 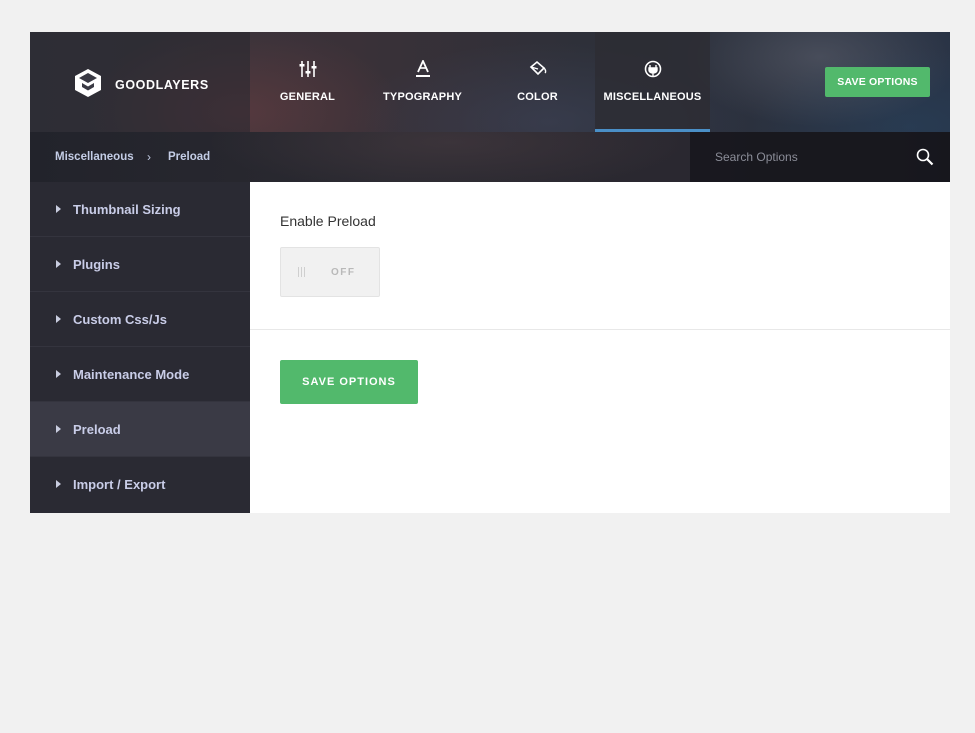 I want to click on tab-typography: TYPOGRAPHY, so click(x=422, y=82).